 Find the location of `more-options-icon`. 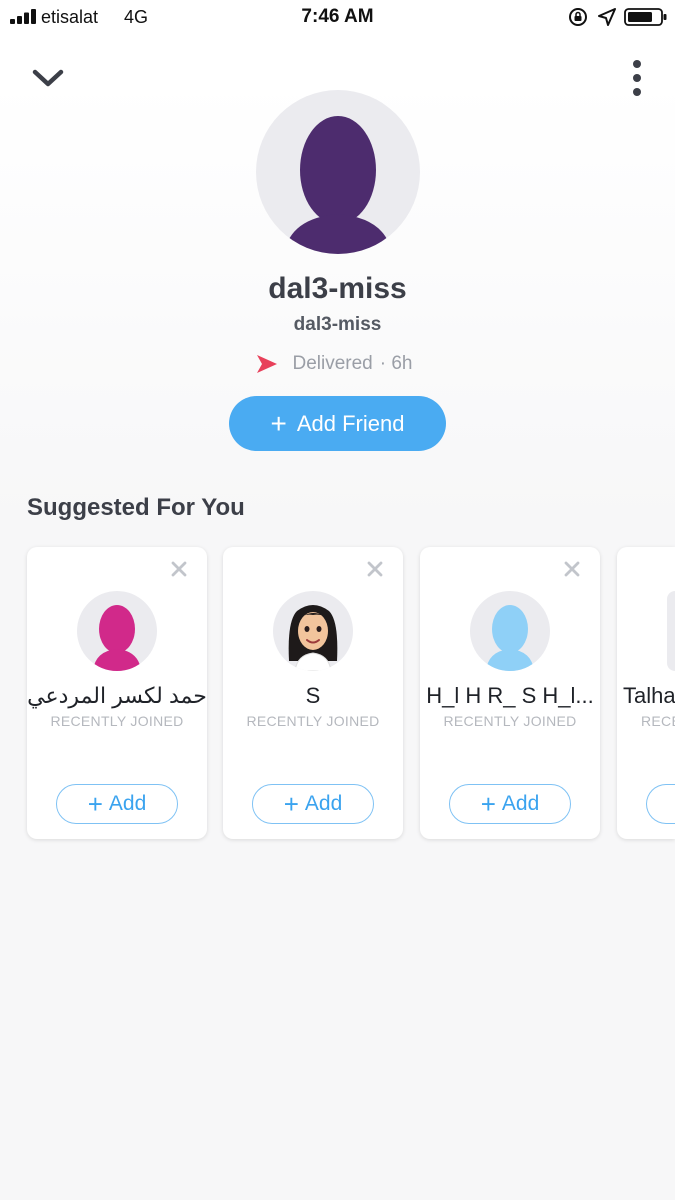

more-options-icon is located at coordinates (637, 78).